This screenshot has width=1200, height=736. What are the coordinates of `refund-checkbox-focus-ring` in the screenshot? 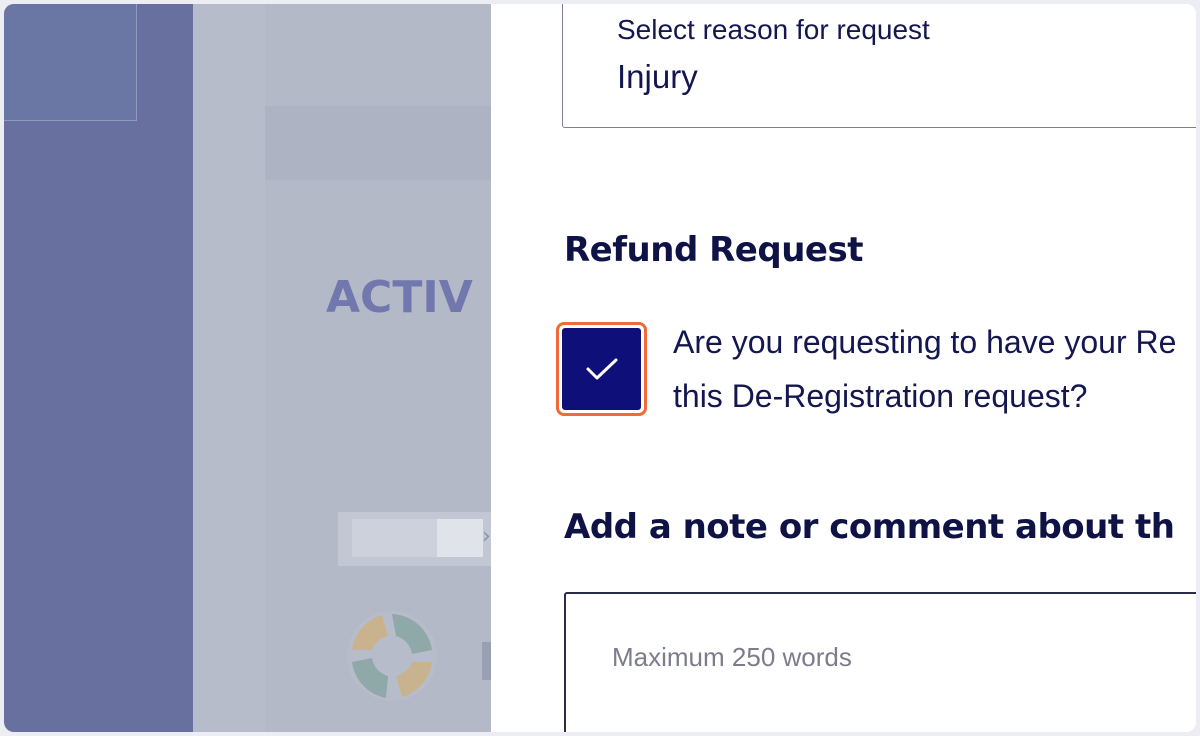 It's located at (601, 369).